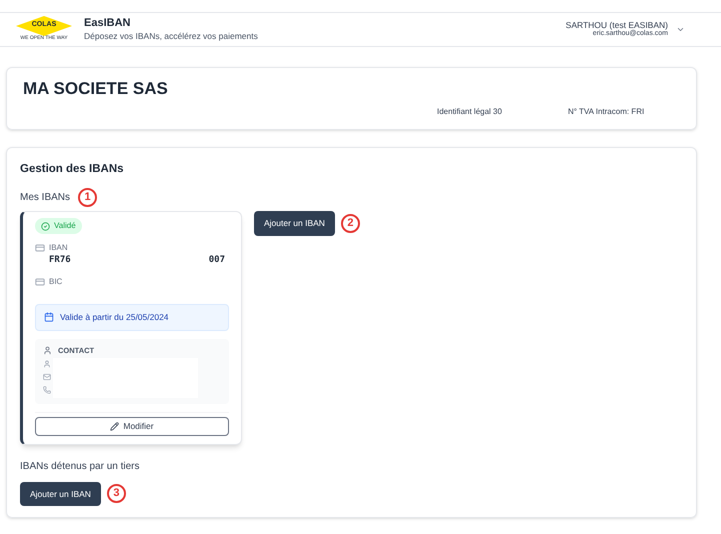 This screenshot has width=721, height=534. Describe the element at coordinates (606, 112) in the screenshot. I see `vat-number: N° TVA Intracom: FRI` at that location.